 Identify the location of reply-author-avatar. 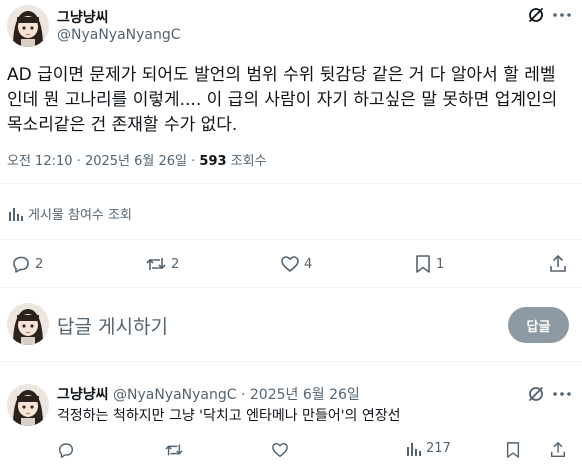
(28, 405).